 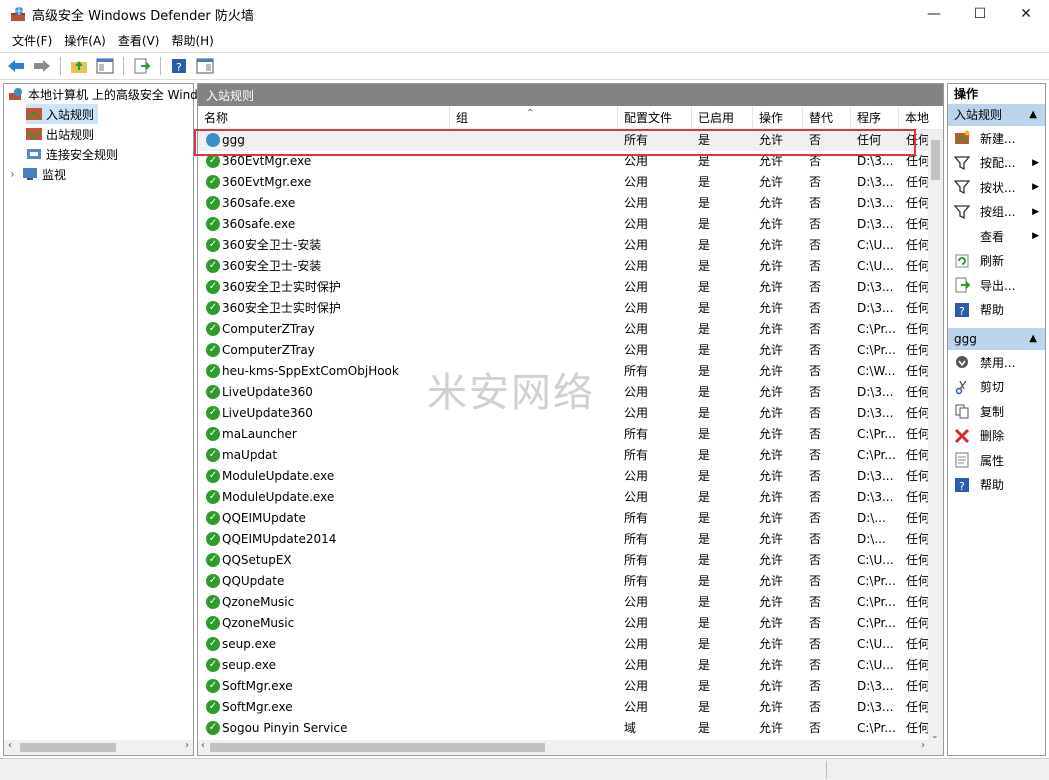 I want to click on close-button: ✕, so click(x=1026, y=14).